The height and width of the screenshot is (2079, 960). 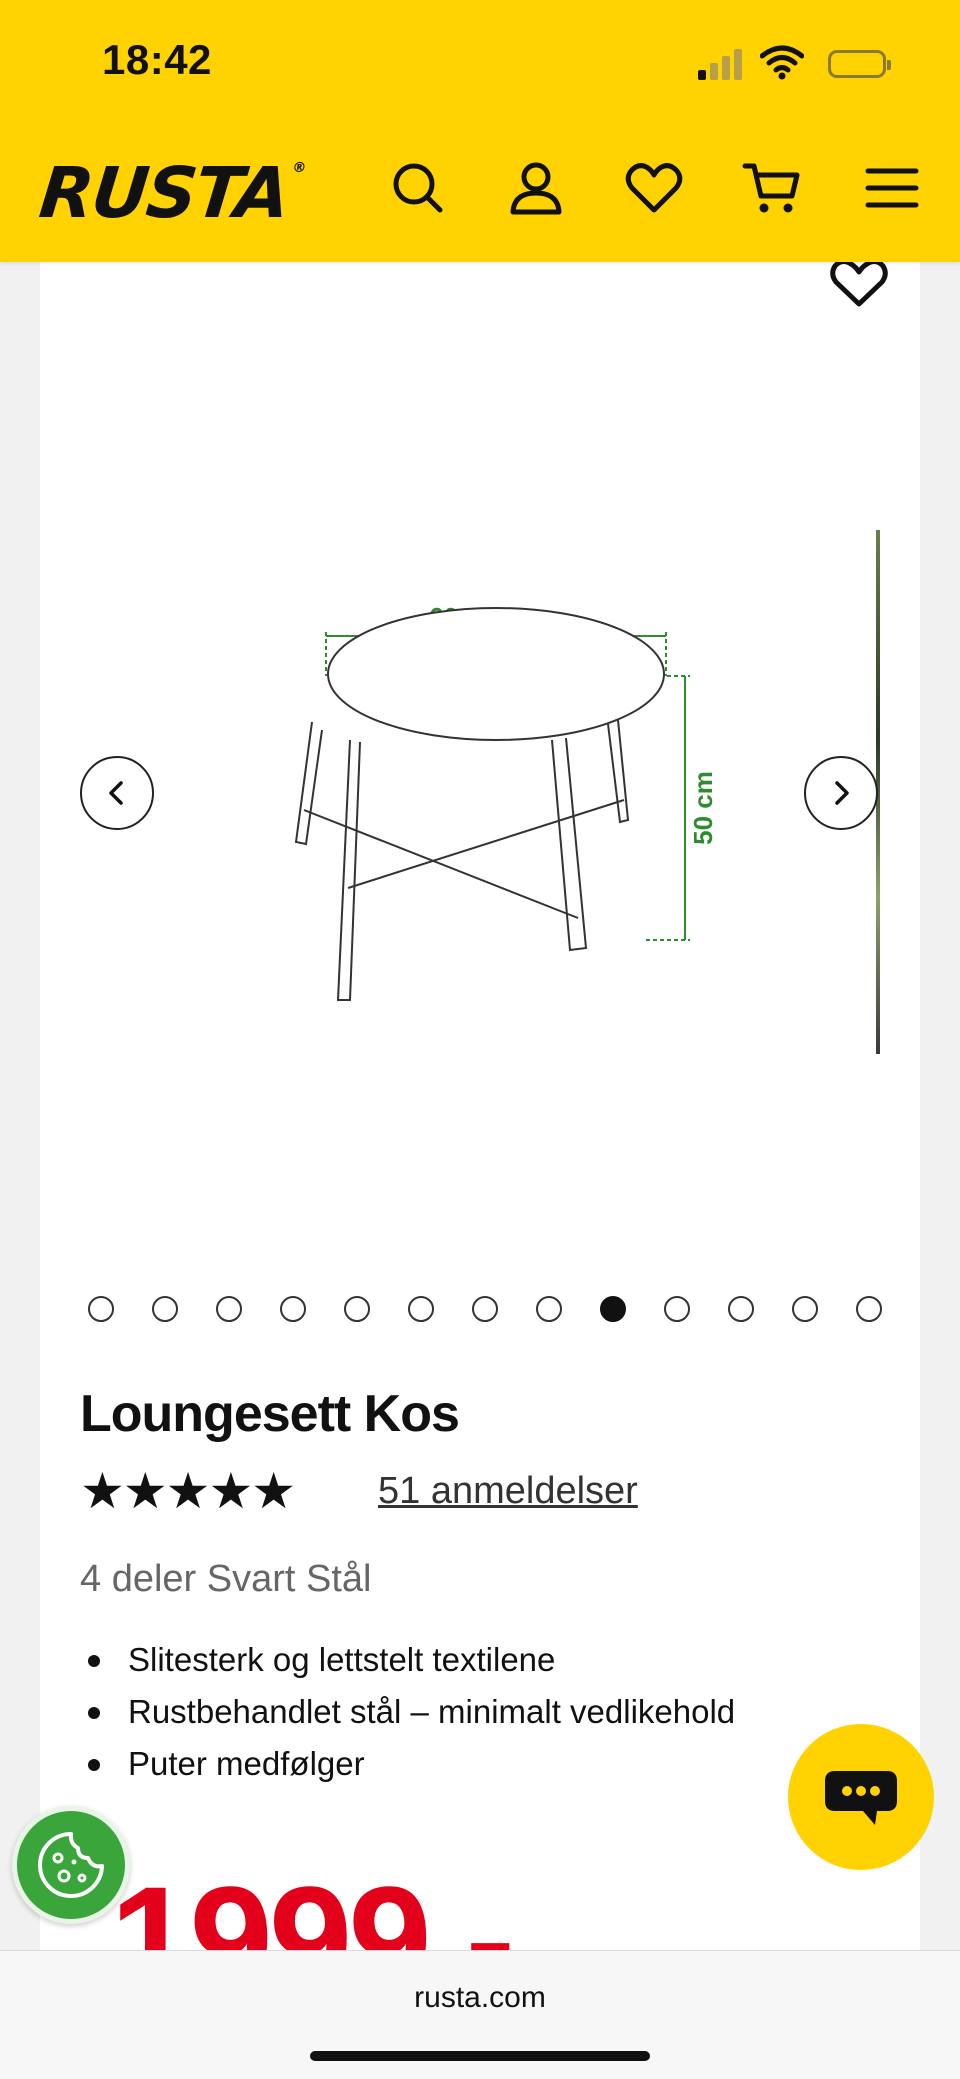 I want to click on height-dimension-label: 50 cm, so click(x=703, y=808).